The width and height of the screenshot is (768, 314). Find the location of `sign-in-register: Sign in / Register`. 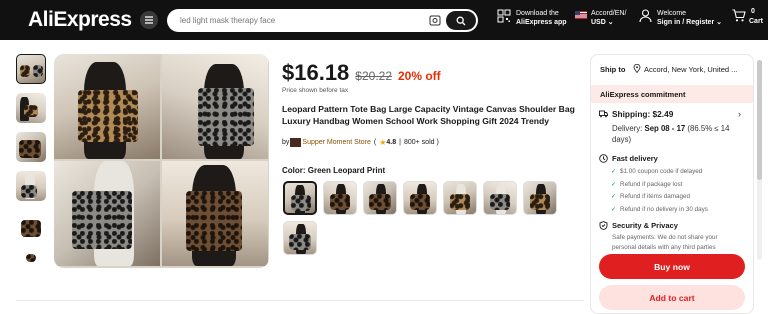

sign-in-register: Sign in / Register is located at coordinates (686, 22).